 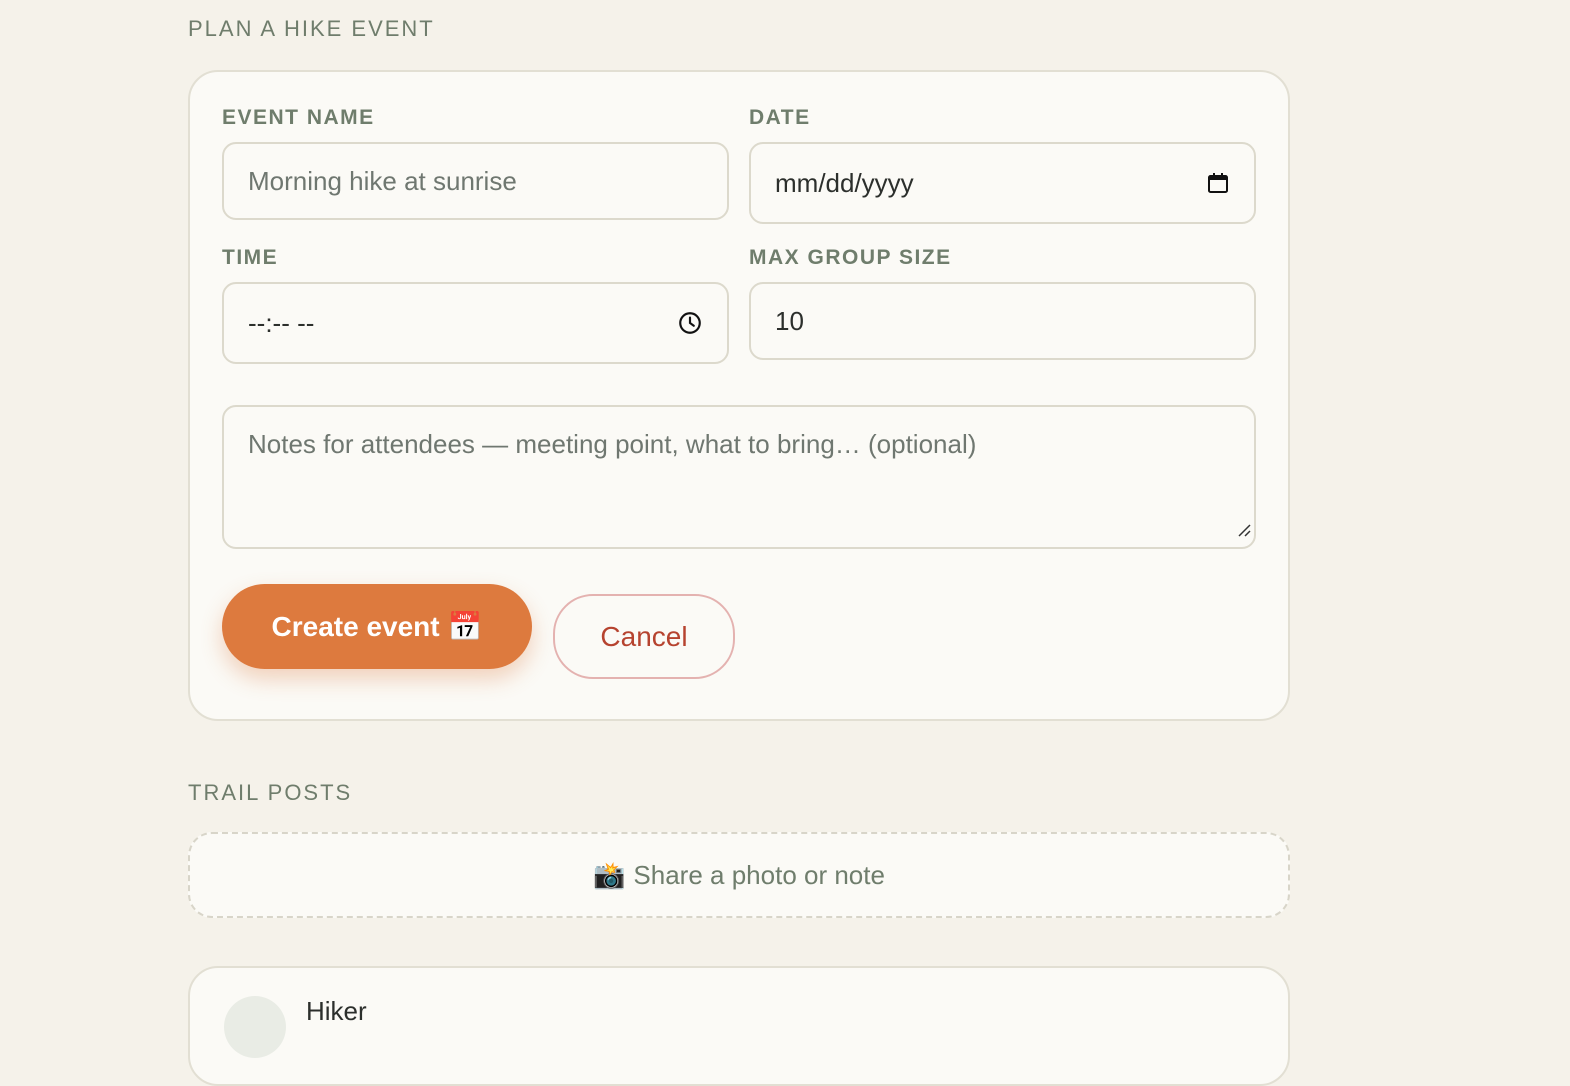 What do you see at coordinates (780, 117) in the screenshot?
I see `date-label: DATE` at bounding box center [780, 117].